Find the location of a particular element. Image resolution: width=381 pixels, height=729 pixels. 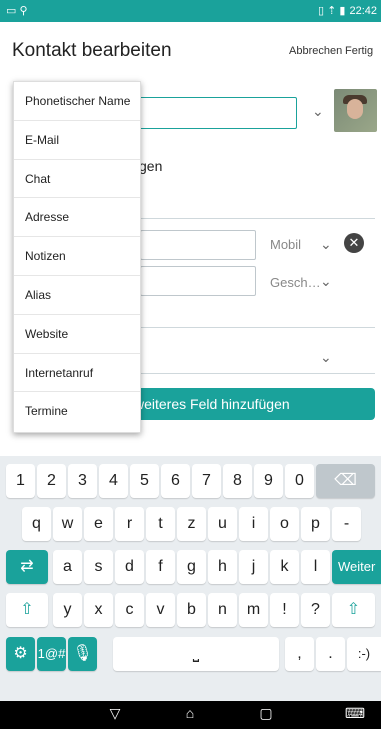

key: u is located at coordinates (222, 524).